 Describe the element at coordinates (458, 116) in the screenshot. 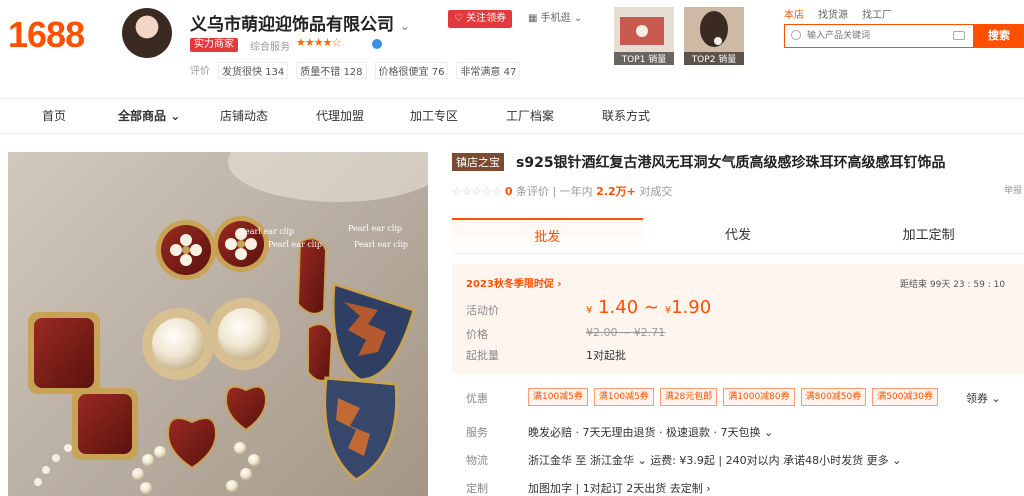

I see `nav-processing: 加工专区` at that location.